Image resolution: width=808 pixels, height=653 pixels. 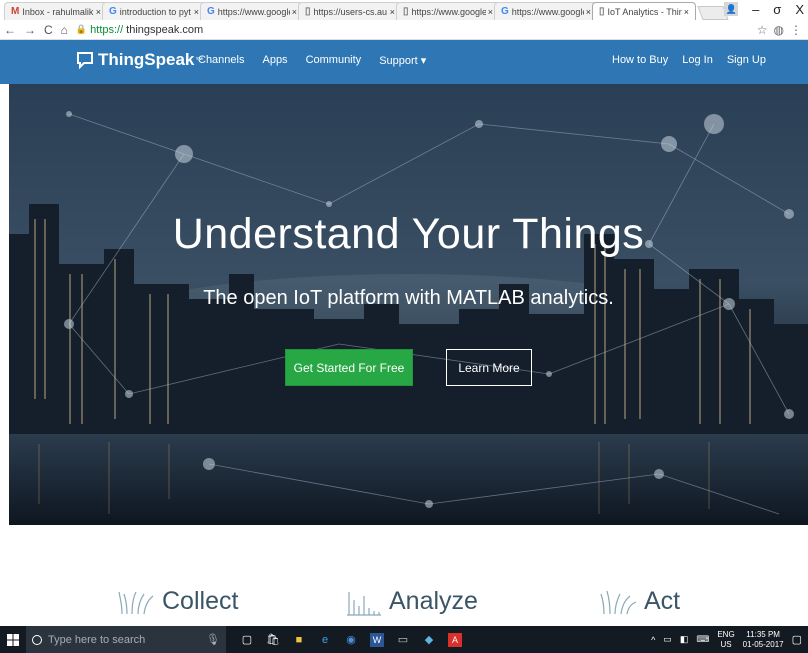 I want to click on file-explorer-icon: ■, so click(x=299, y=640).